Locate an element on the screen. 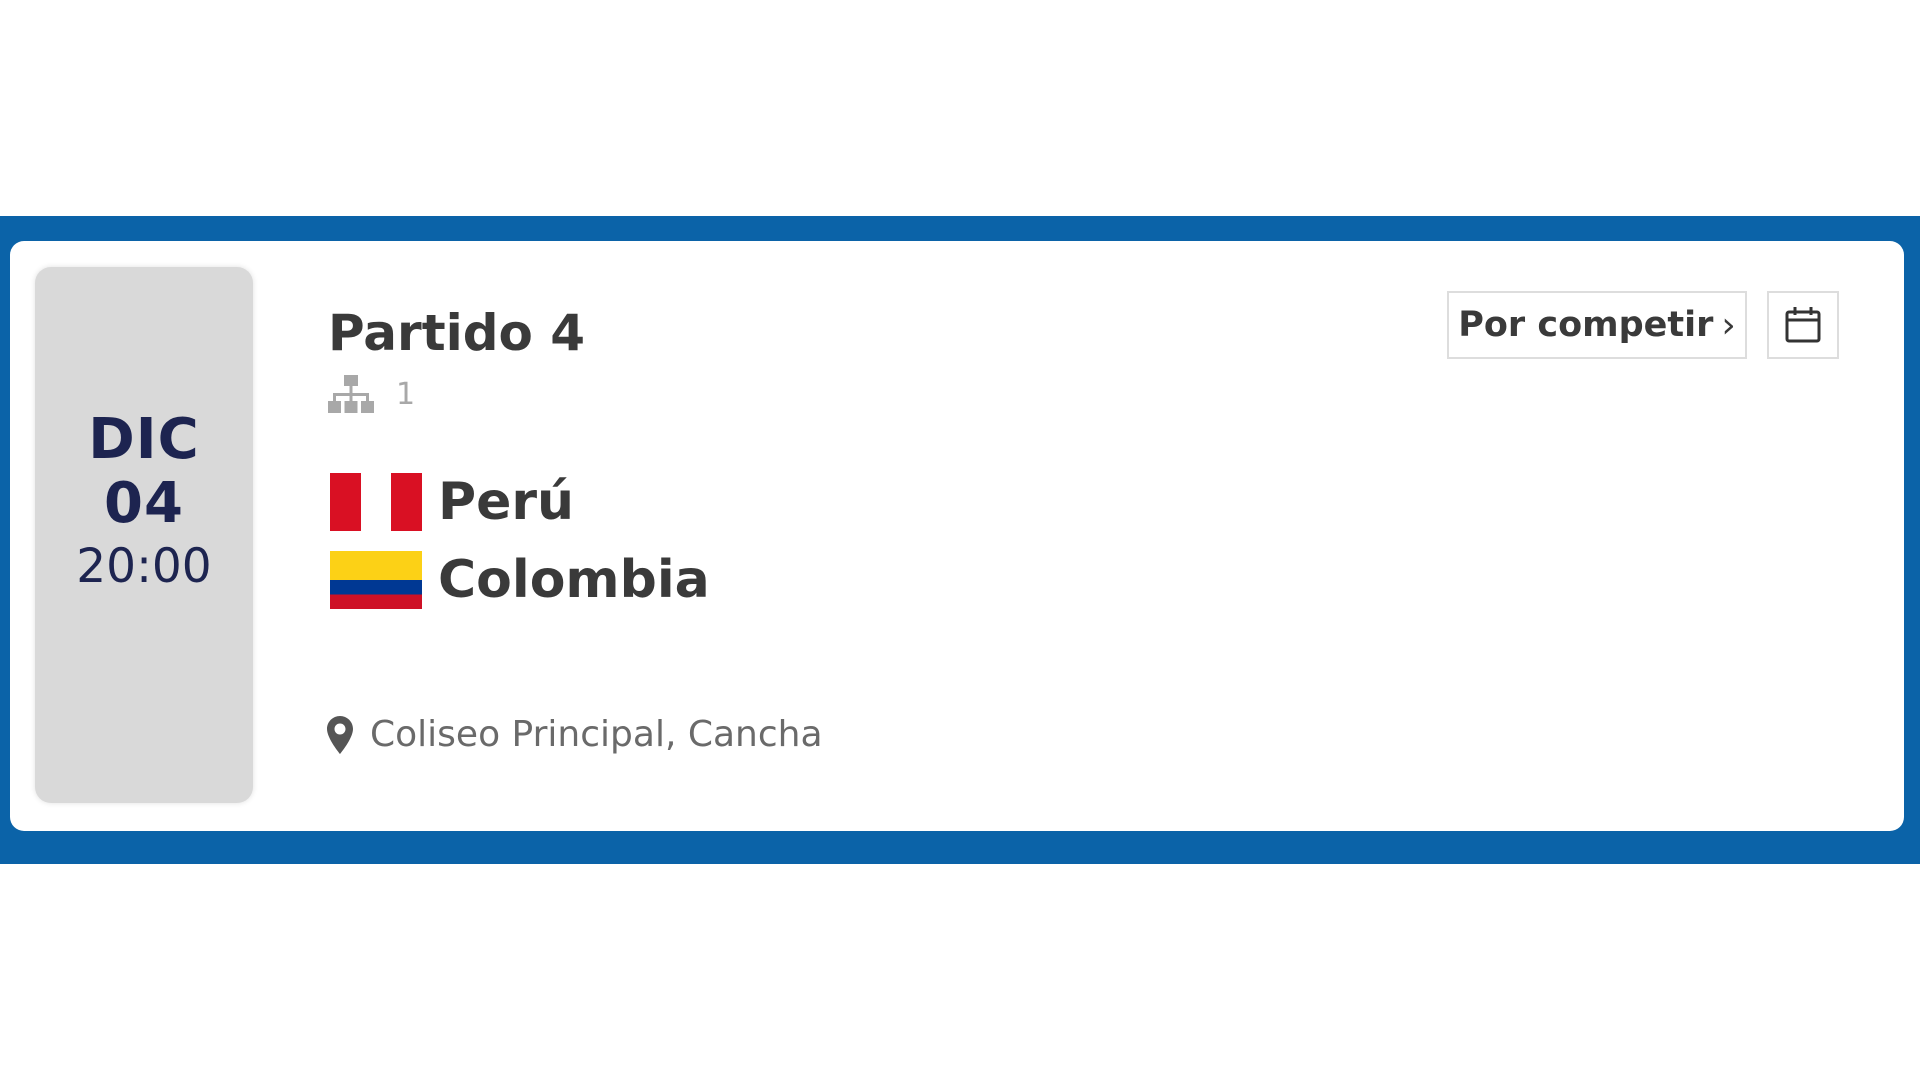  peru-flag-icon is located at coordinates (376, 502).